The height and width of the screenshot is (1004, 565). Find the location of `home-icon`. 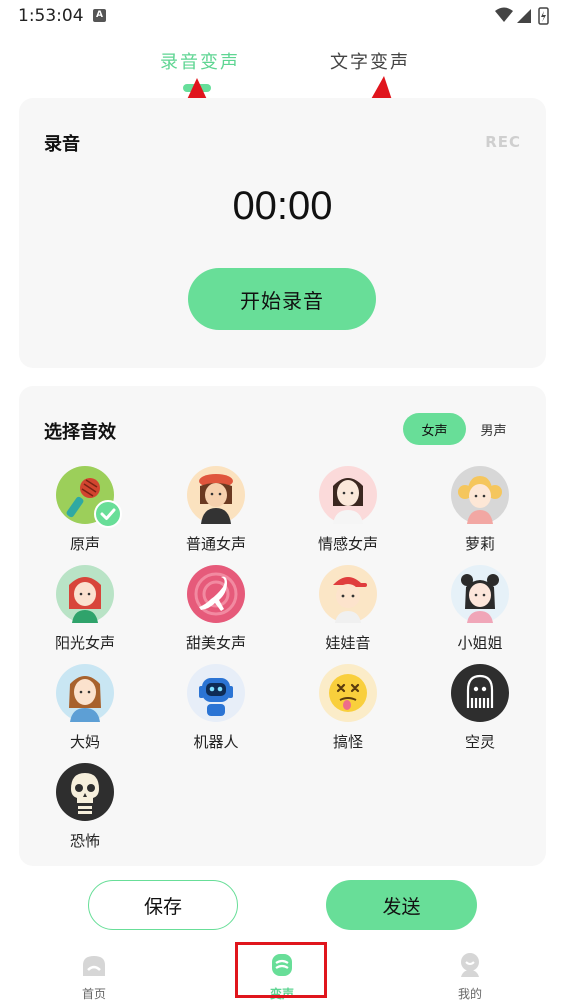

home-icon is located at coordinates (94, 966).